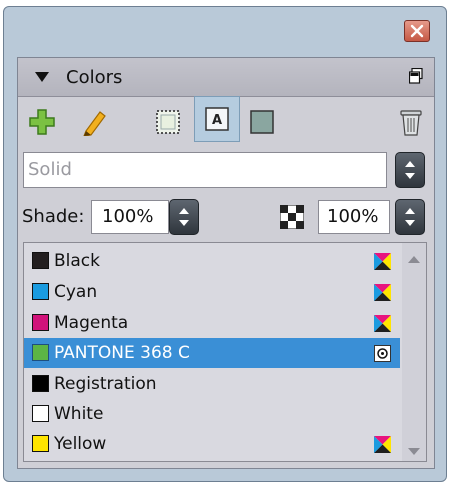 The height and width of the screenshot is (487, 451). Describe the element at coordinates (42, 77) in the screenshot. I see `collapse-triangle-icon` at that location.